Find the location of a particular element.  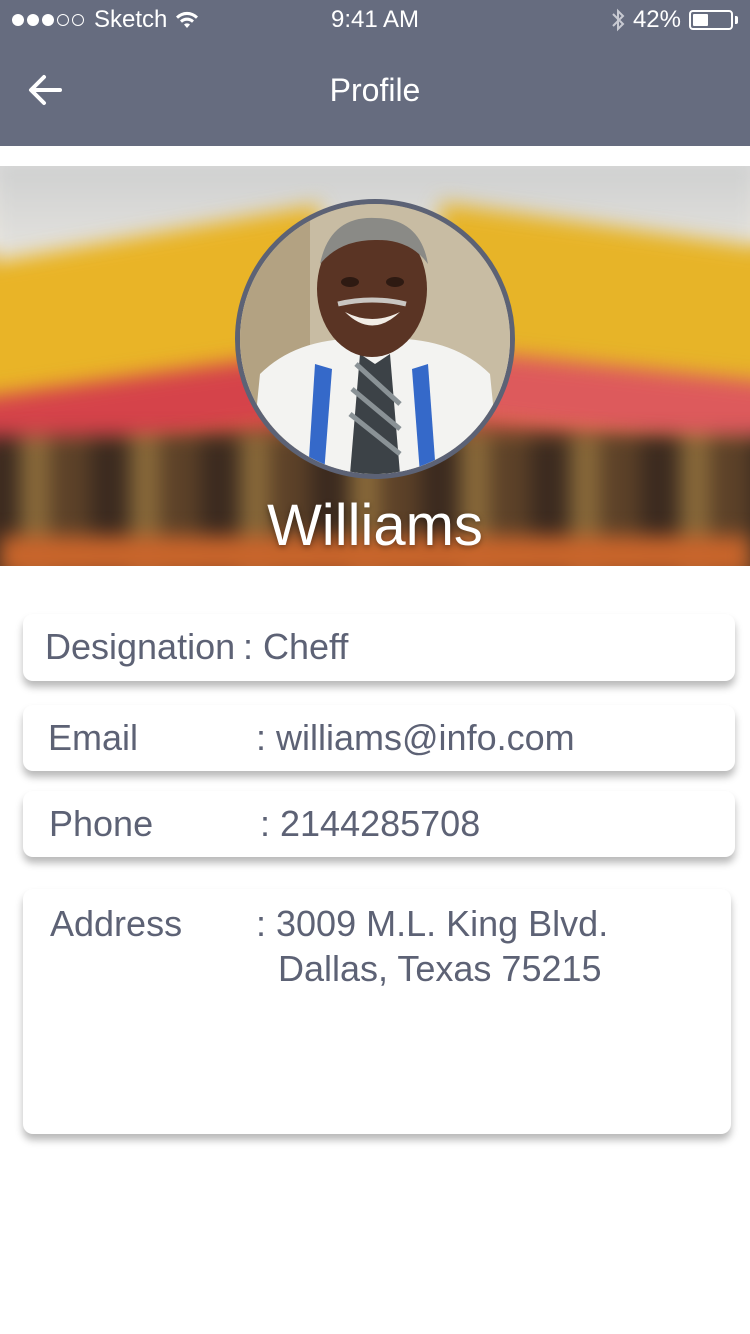

email-value: : williams@info.com is located at coordinates (415, 738).